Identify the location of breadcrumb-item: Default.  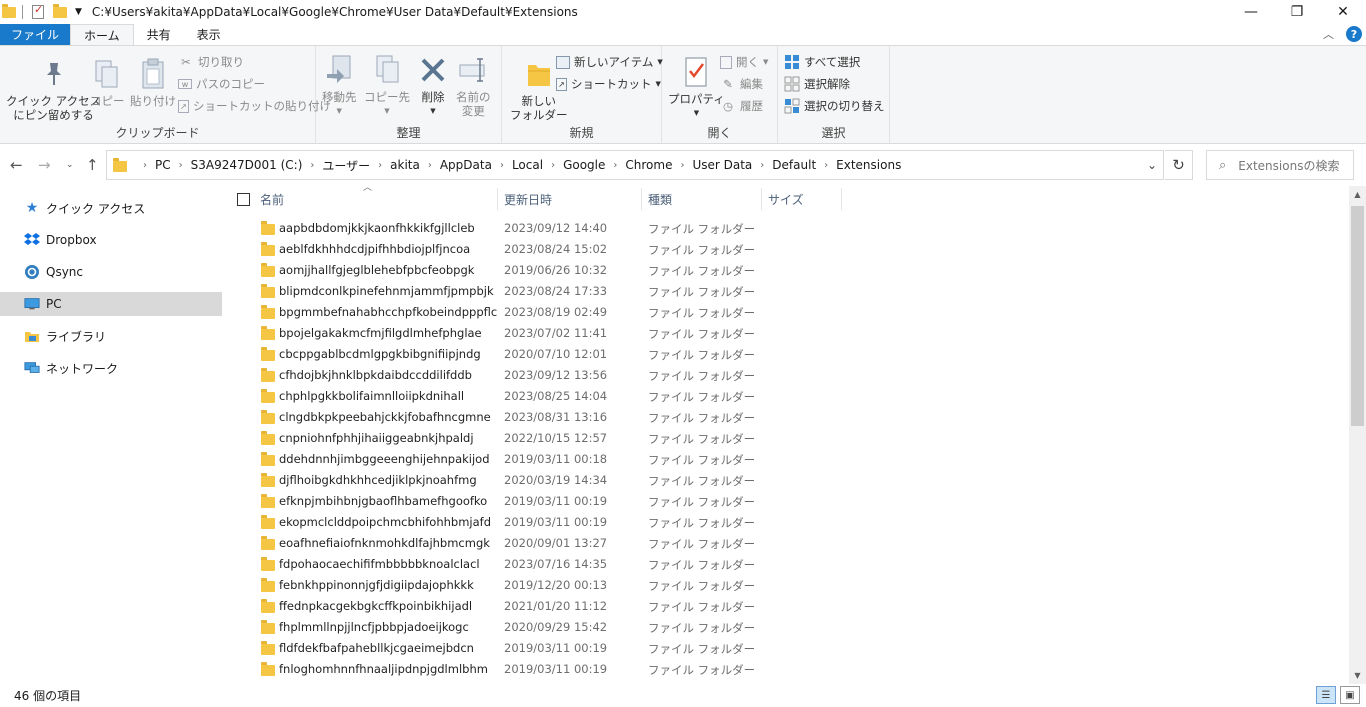
(794, 165).